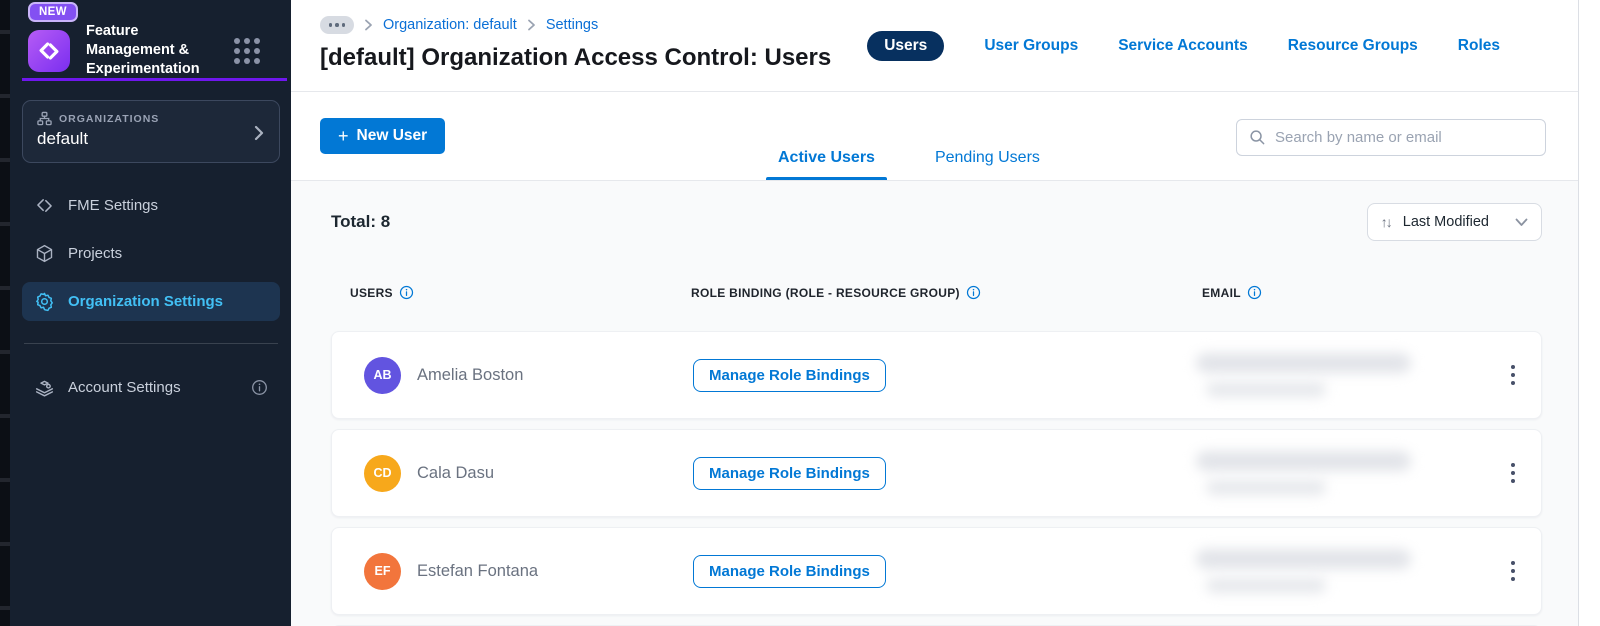  I want to click on sidebar-item-label: Organization Settings, so click(146, 301).